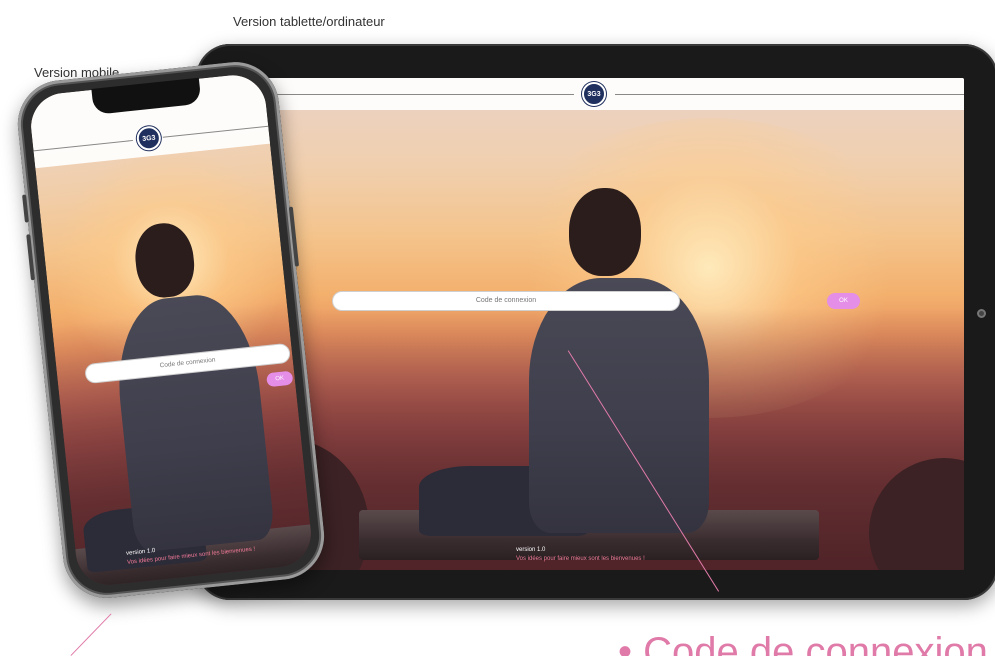 The image size is (995, 656). Describe the element at coordinates (843, 301) in the screenshot. I see `ok-button: OK` at that location.